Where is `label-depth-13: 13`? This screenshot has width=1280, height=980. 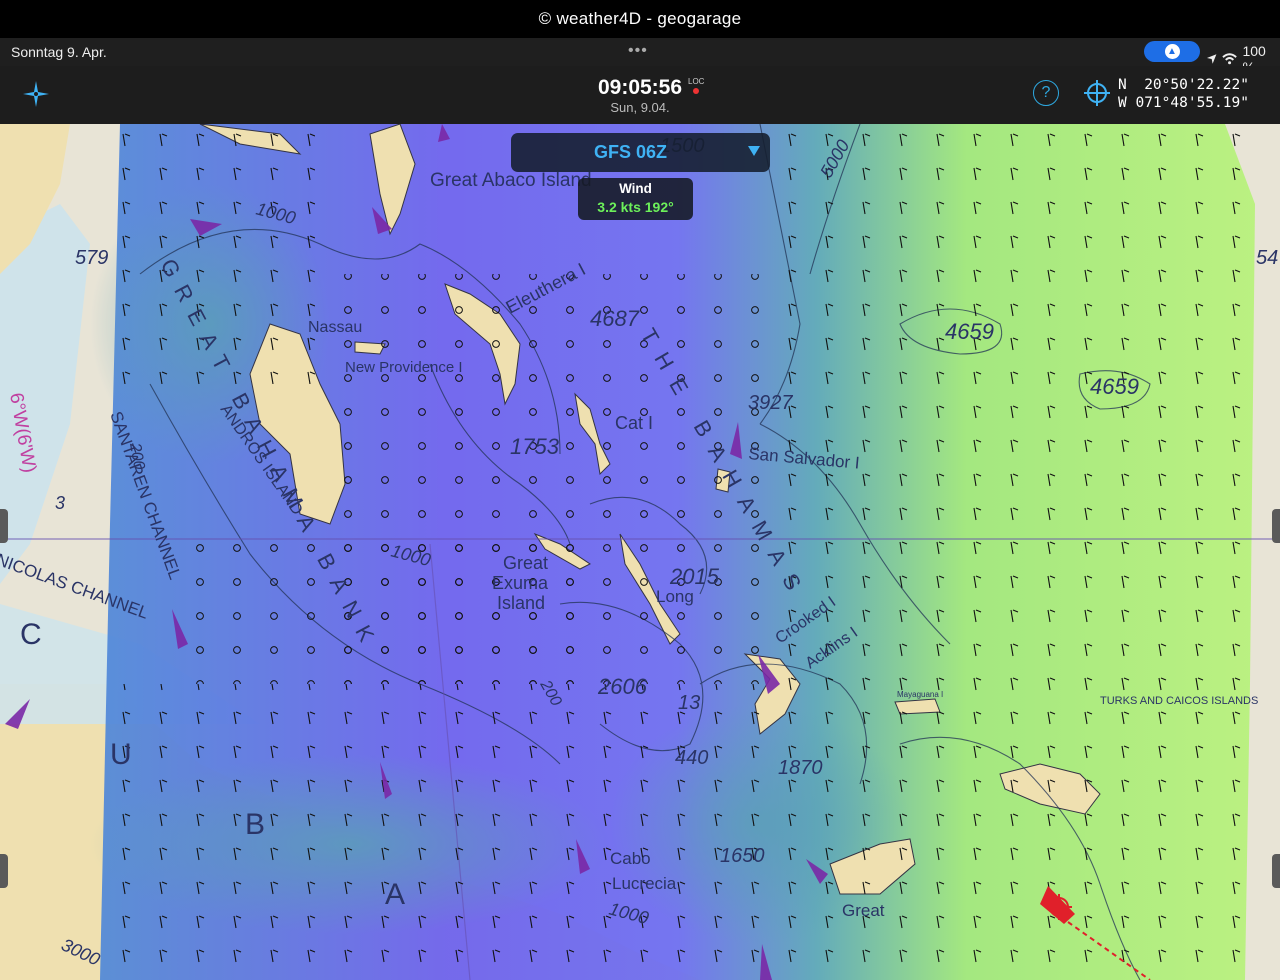 label-depth-13: 13 is located at coordinates (689, 703).